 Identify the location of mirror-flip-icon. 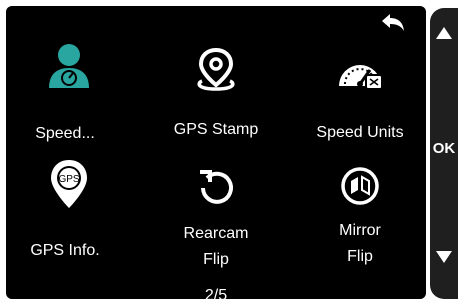
(360, 186).